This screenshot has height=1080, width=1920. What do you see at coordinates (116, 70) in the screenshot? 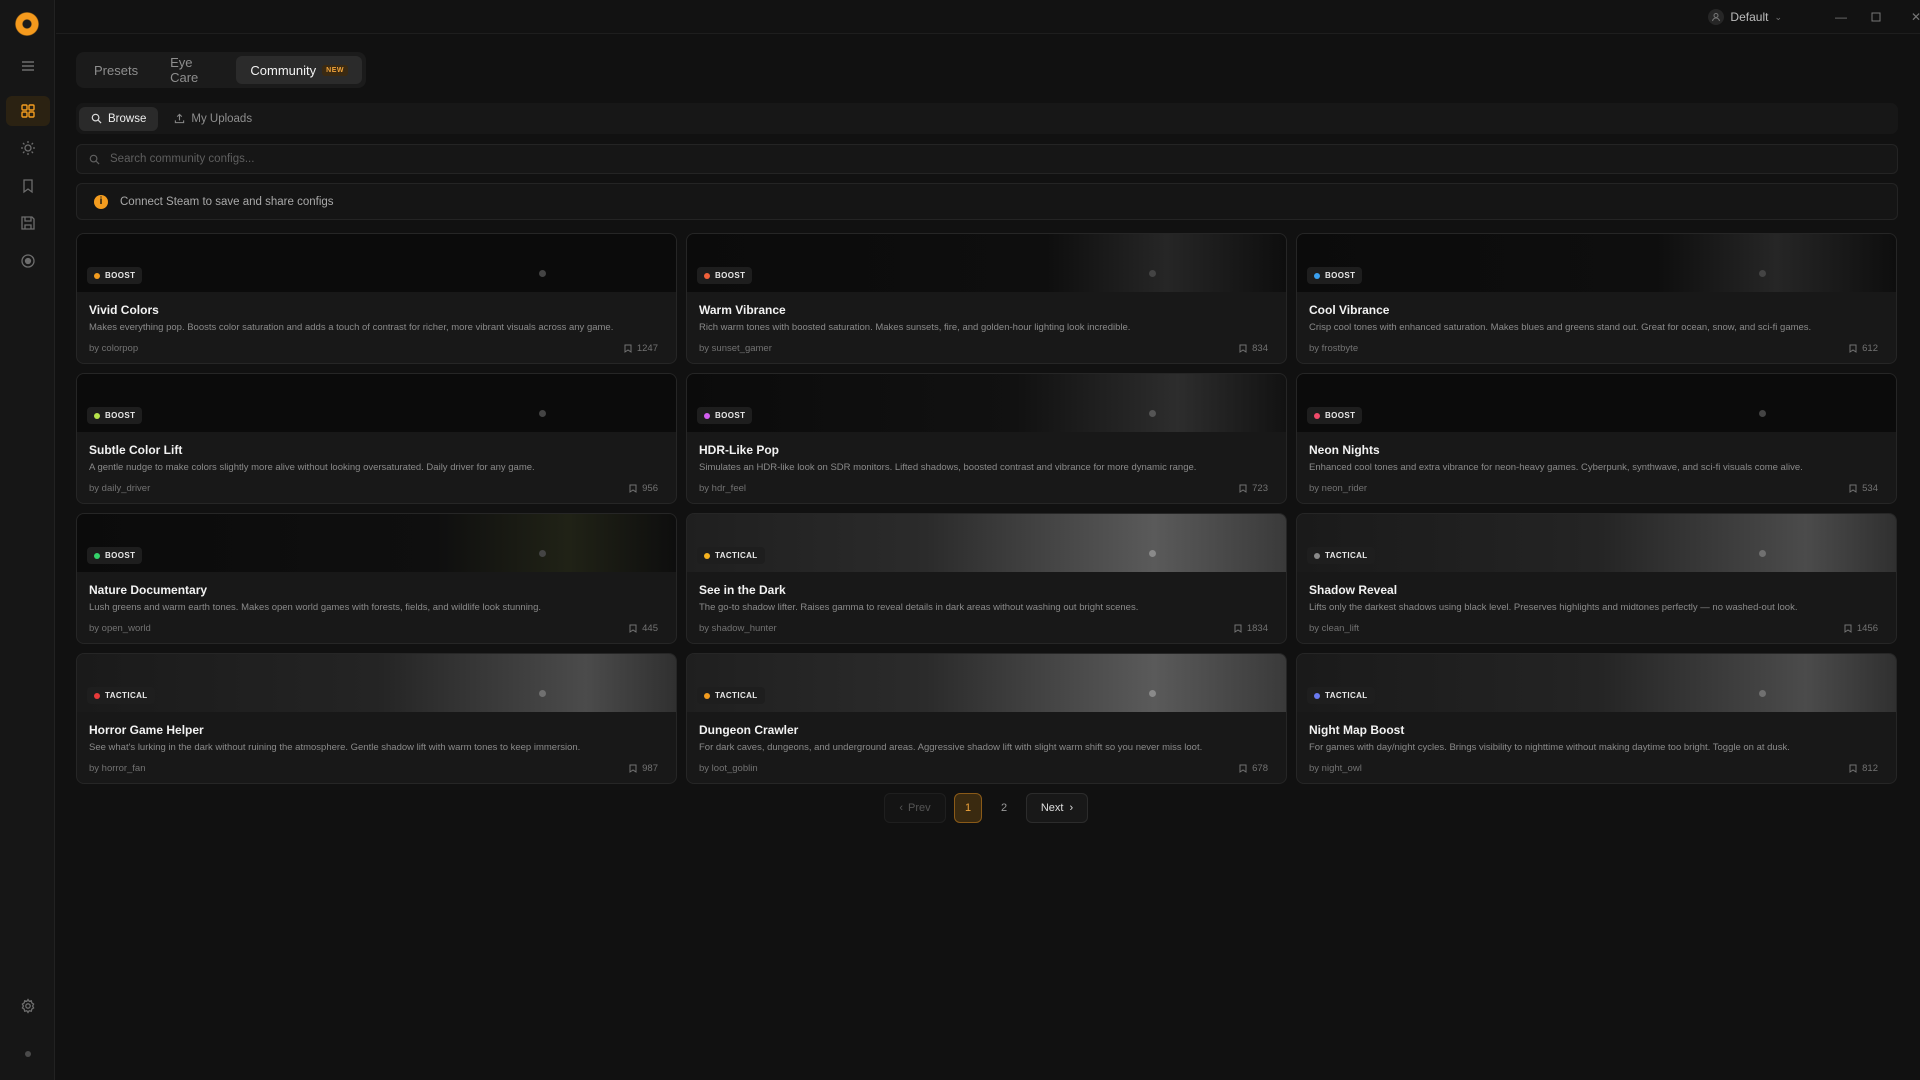
I see `tab-presets: Presets` at bounding box center [116, 70].